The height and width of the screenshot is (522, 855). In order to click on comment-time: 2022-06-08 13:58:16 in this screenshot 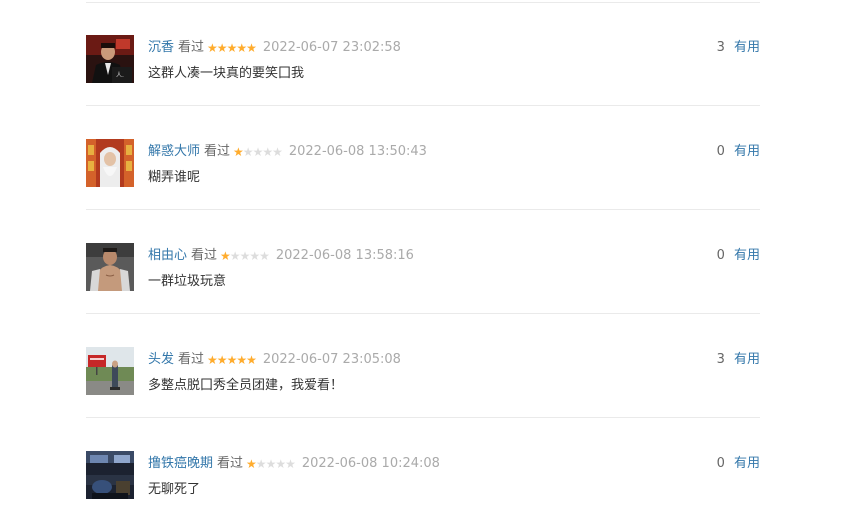, I will do `click(344, 255)`.